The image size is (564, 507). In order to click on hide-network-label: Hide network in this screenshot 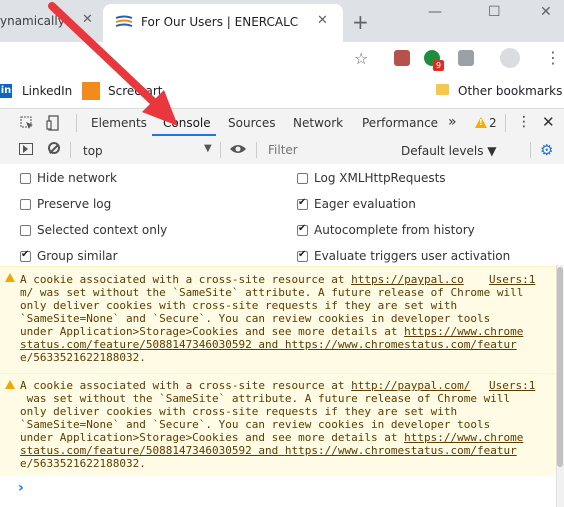, I will do `click(77, 178)`.